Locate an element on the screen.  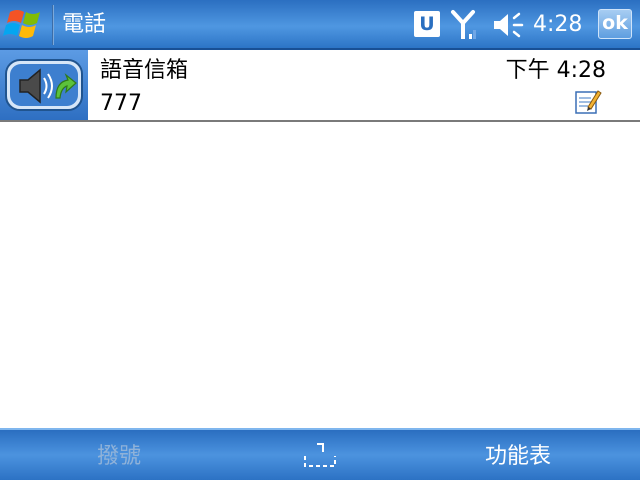
ok-button: ok is located at coordinates (615, 24).